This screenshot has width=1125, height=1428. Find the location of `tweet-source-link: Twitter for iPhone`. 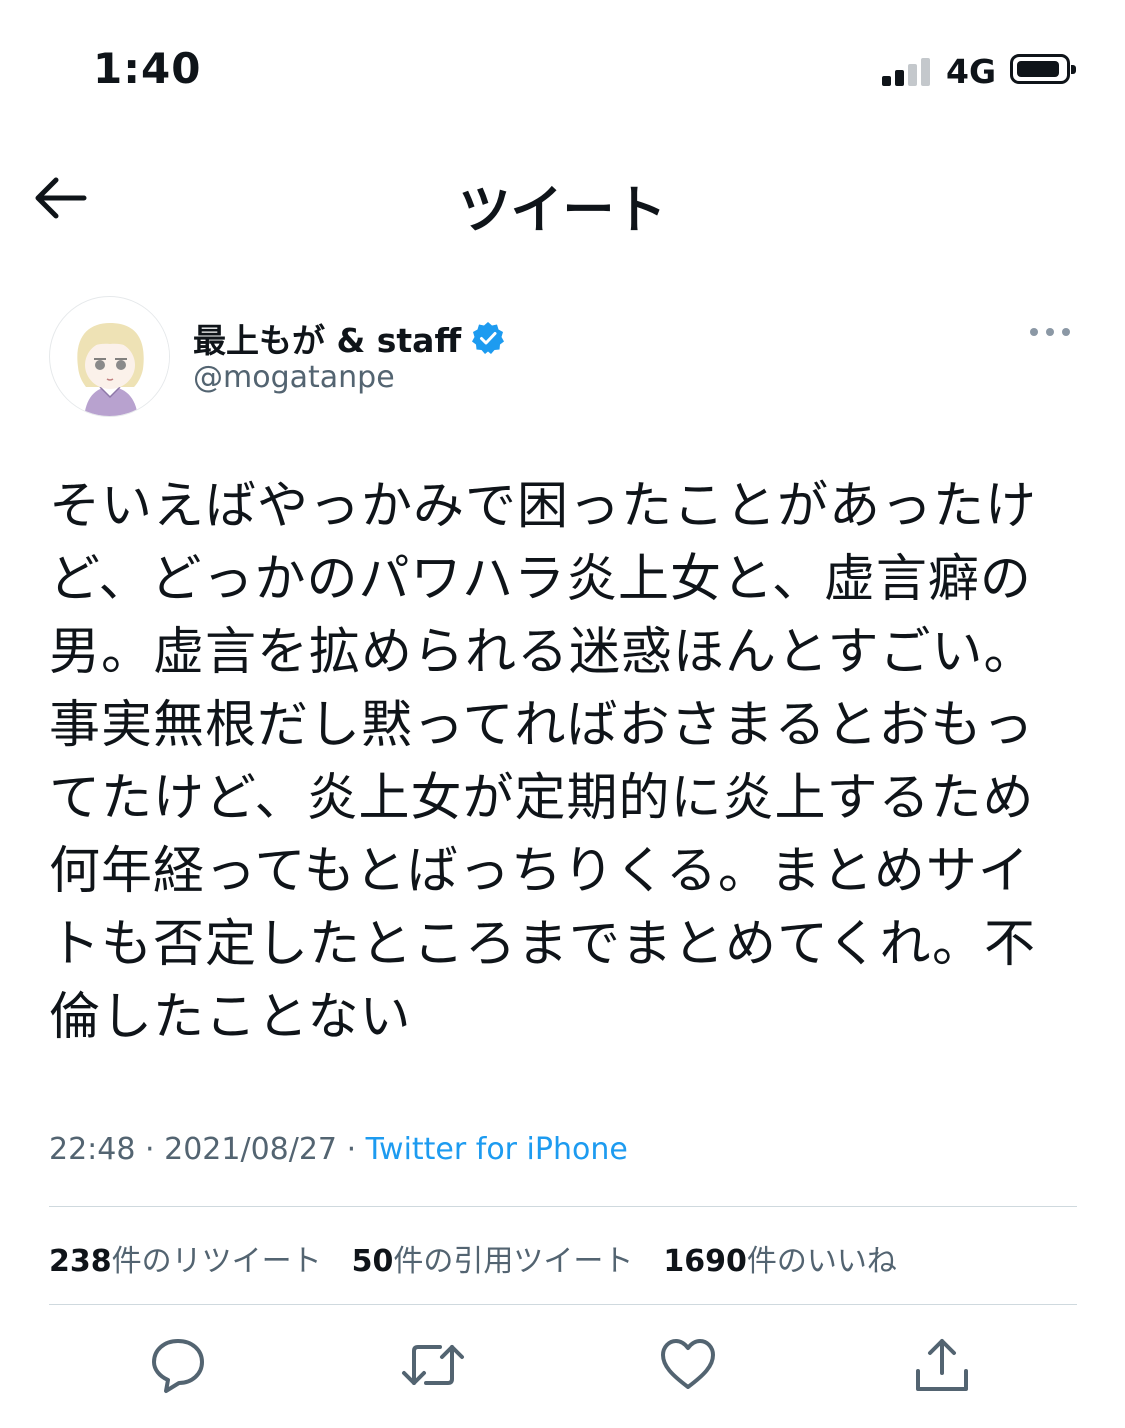

tweet-source-link: Twitter for iPhone is located at coordinates (497, 1149).